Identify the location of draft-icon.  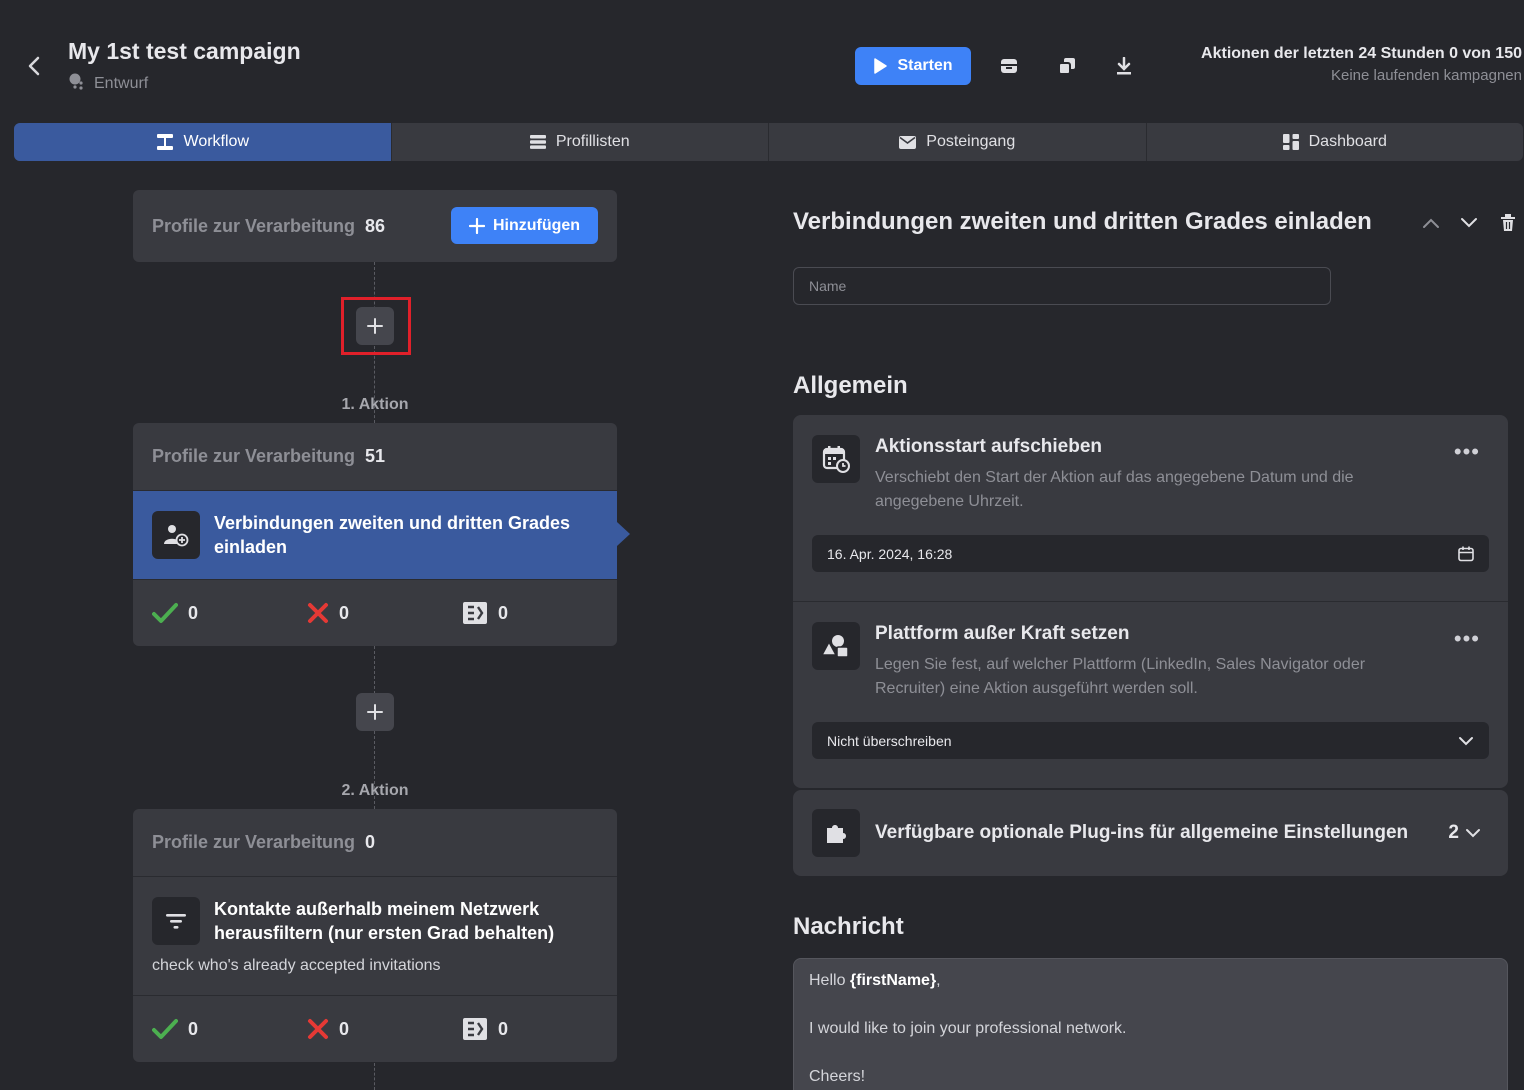
(77, 83).